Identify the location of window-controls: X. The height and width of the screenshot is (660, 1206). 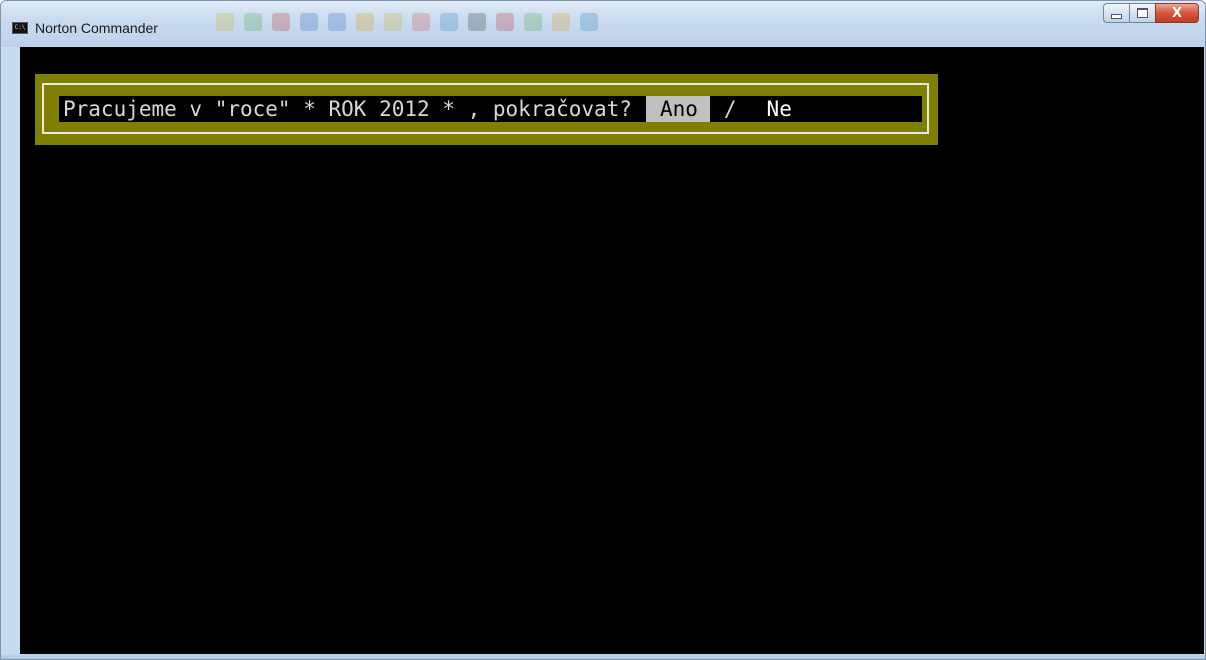
(1151, 13).